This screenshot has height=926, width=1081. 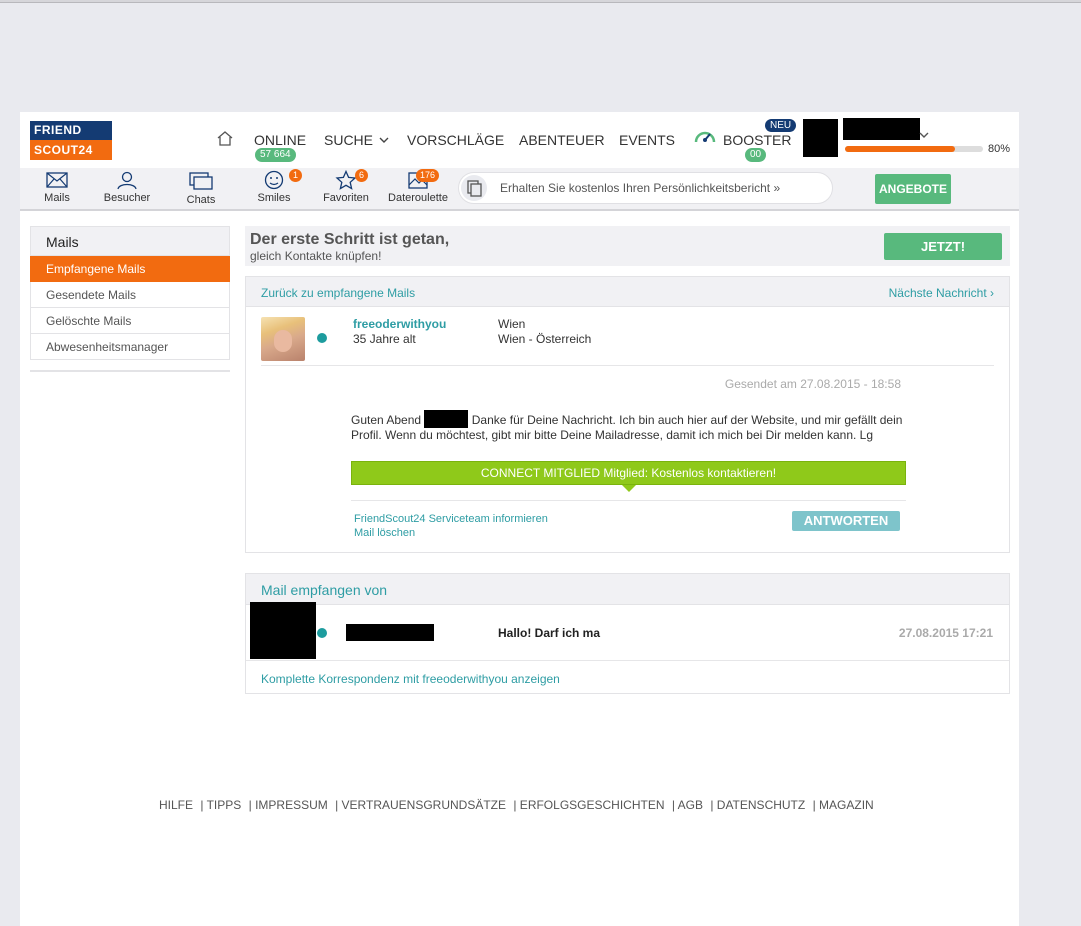 I want to click on footer-link-agb: | AGB, so click(x=687, y=805).